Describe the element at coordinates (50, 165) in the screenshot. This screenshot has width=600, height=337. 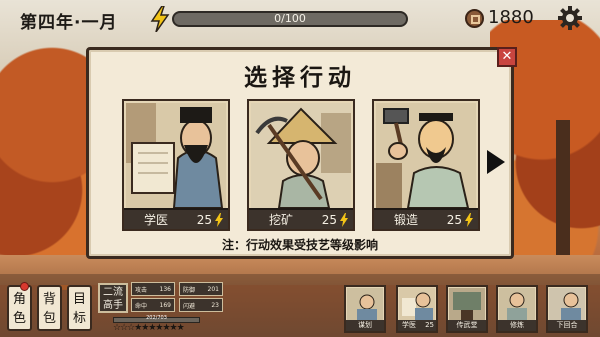
I see `autumn-tree-left` at that location.